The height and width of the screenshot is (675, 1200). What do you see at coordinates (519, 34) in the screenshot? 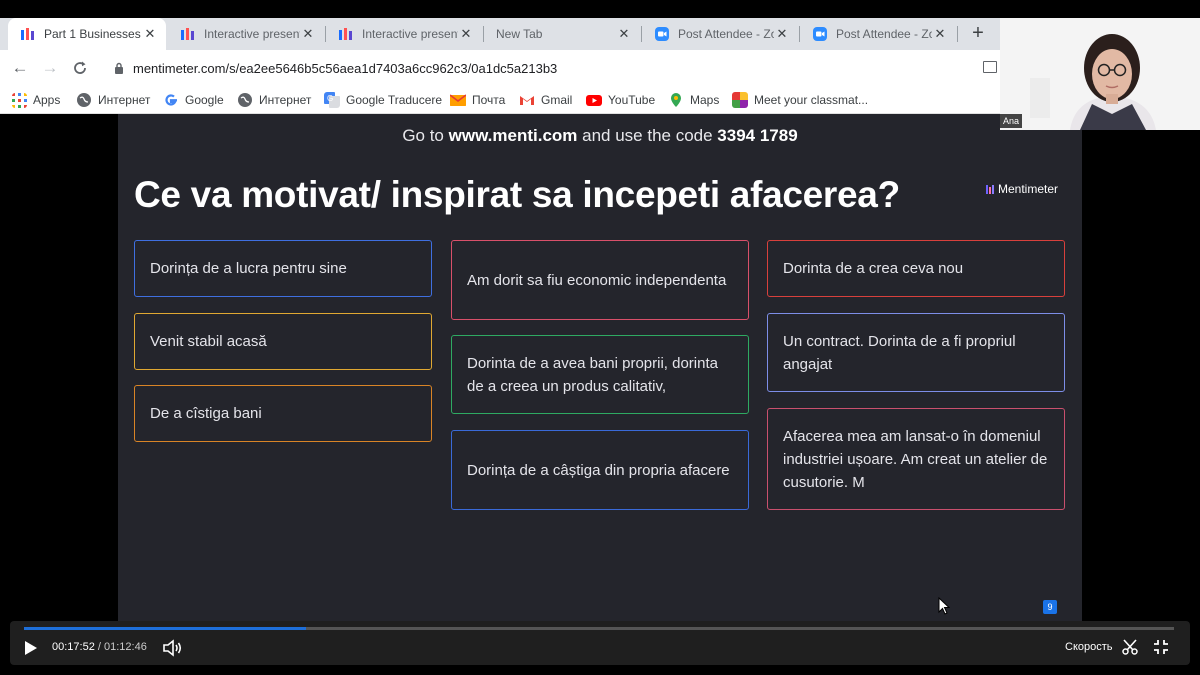
I see `tab-title: New Tab` at bounding box center [519, 34].